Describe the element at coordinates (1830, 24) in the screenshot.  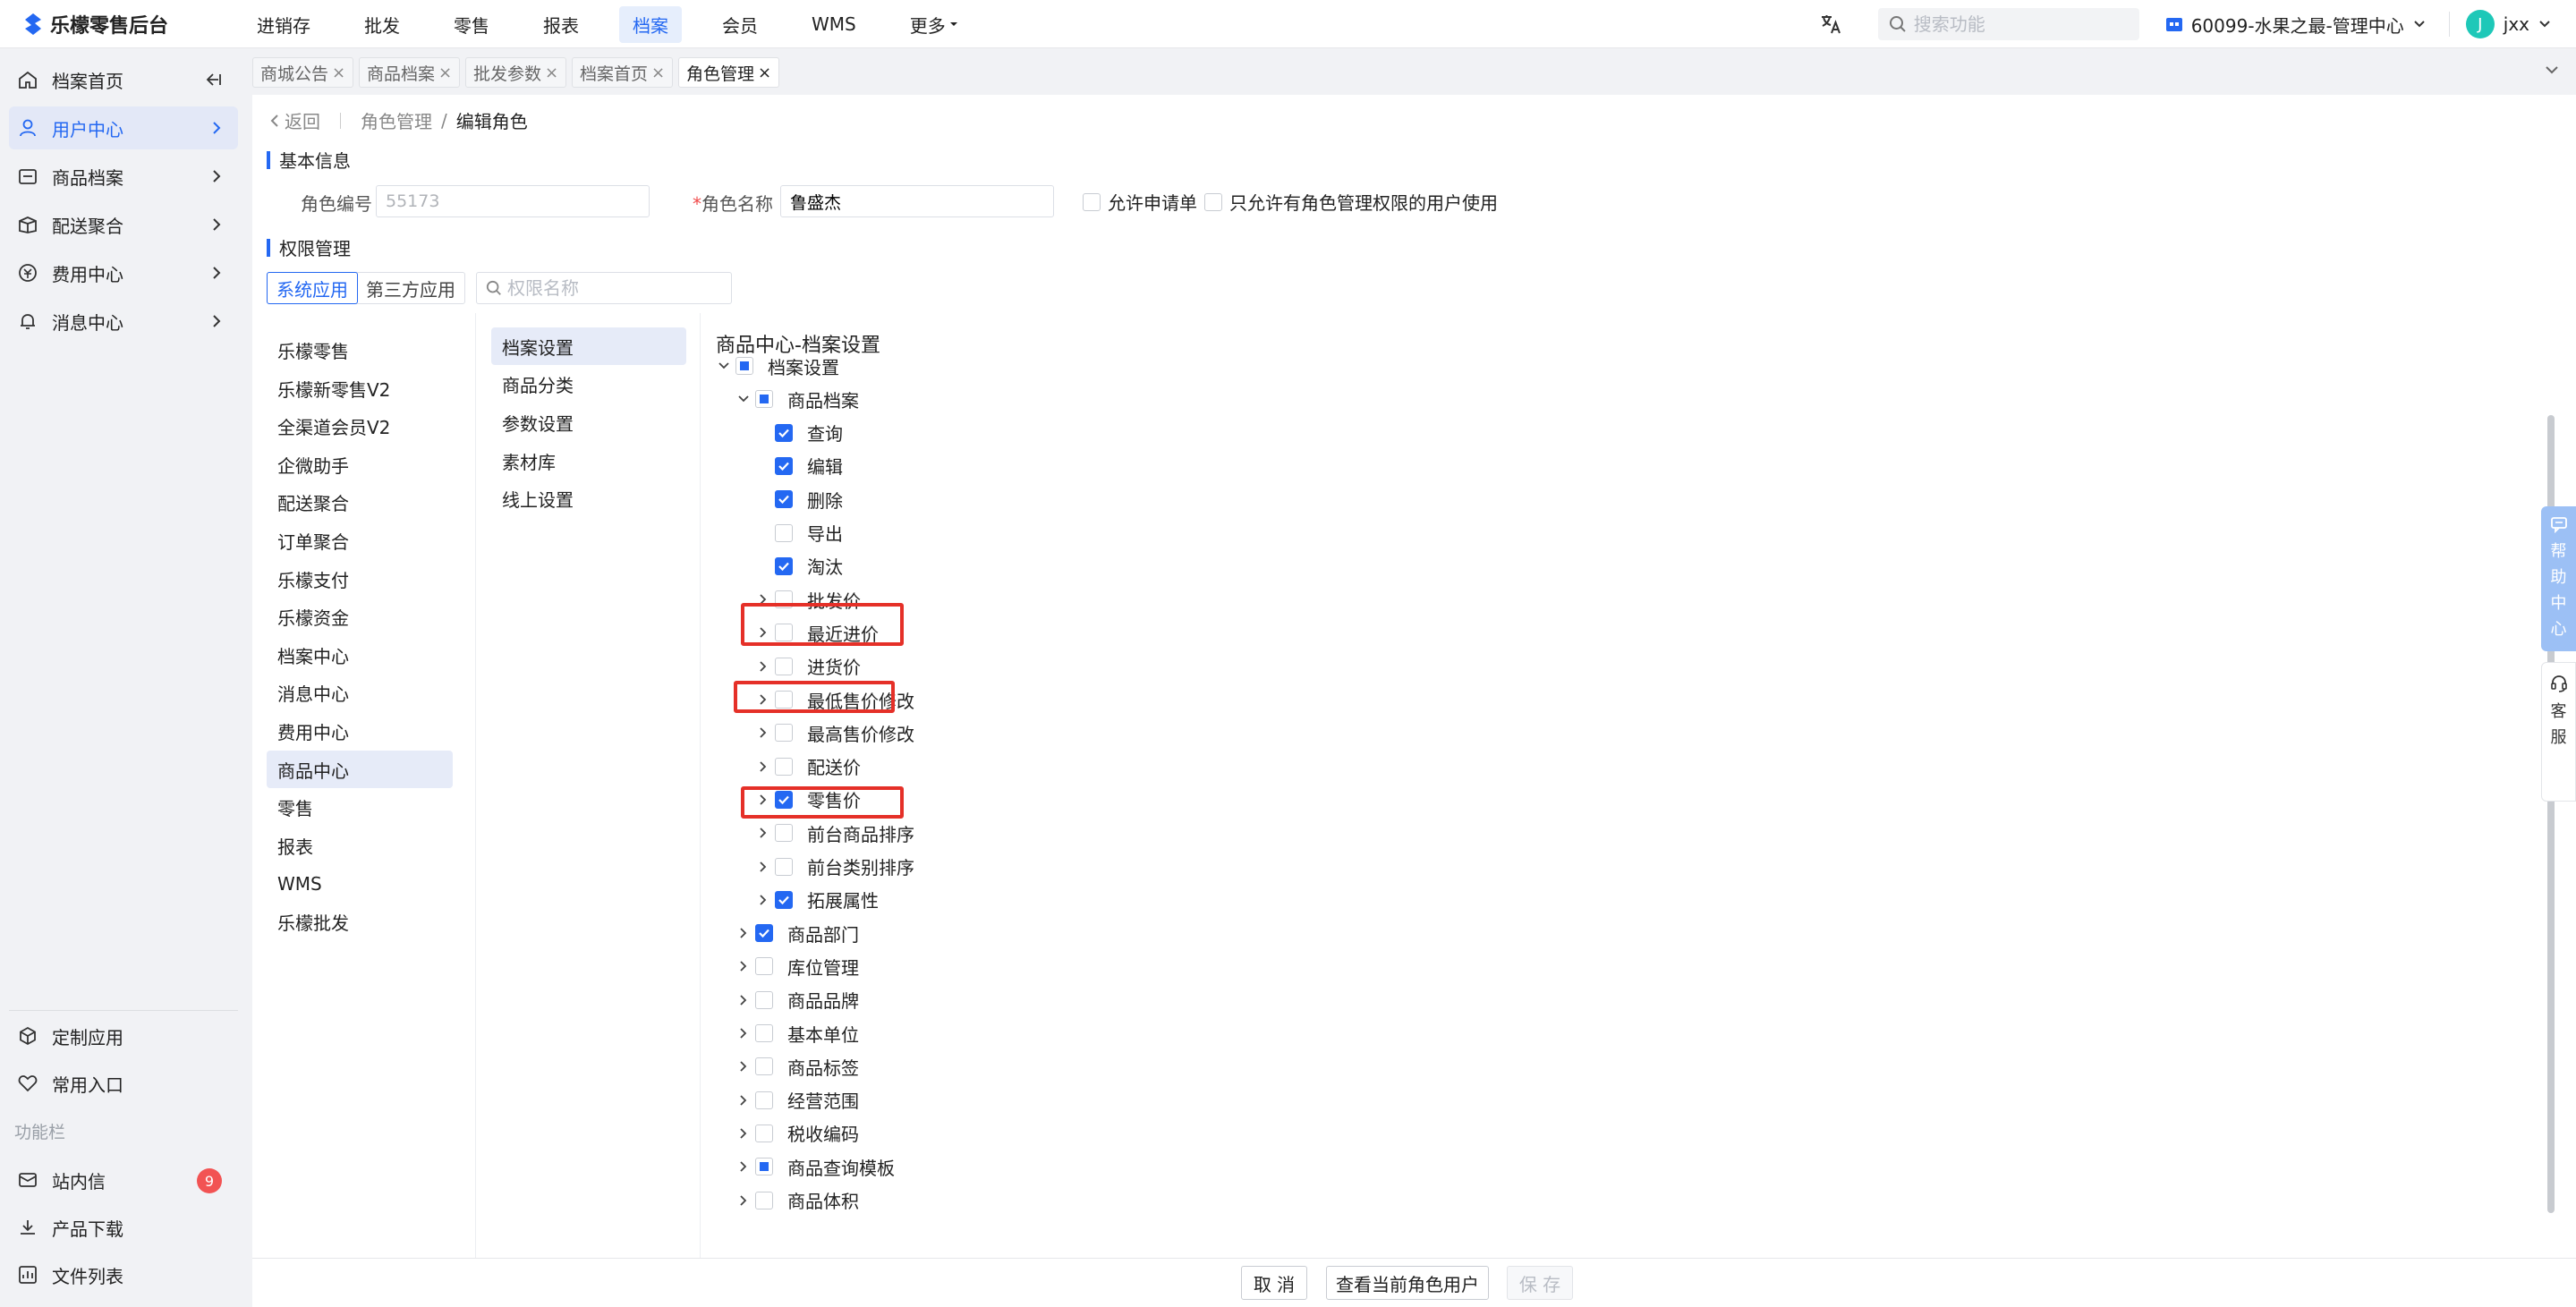
I see `translate-icon` at that location.